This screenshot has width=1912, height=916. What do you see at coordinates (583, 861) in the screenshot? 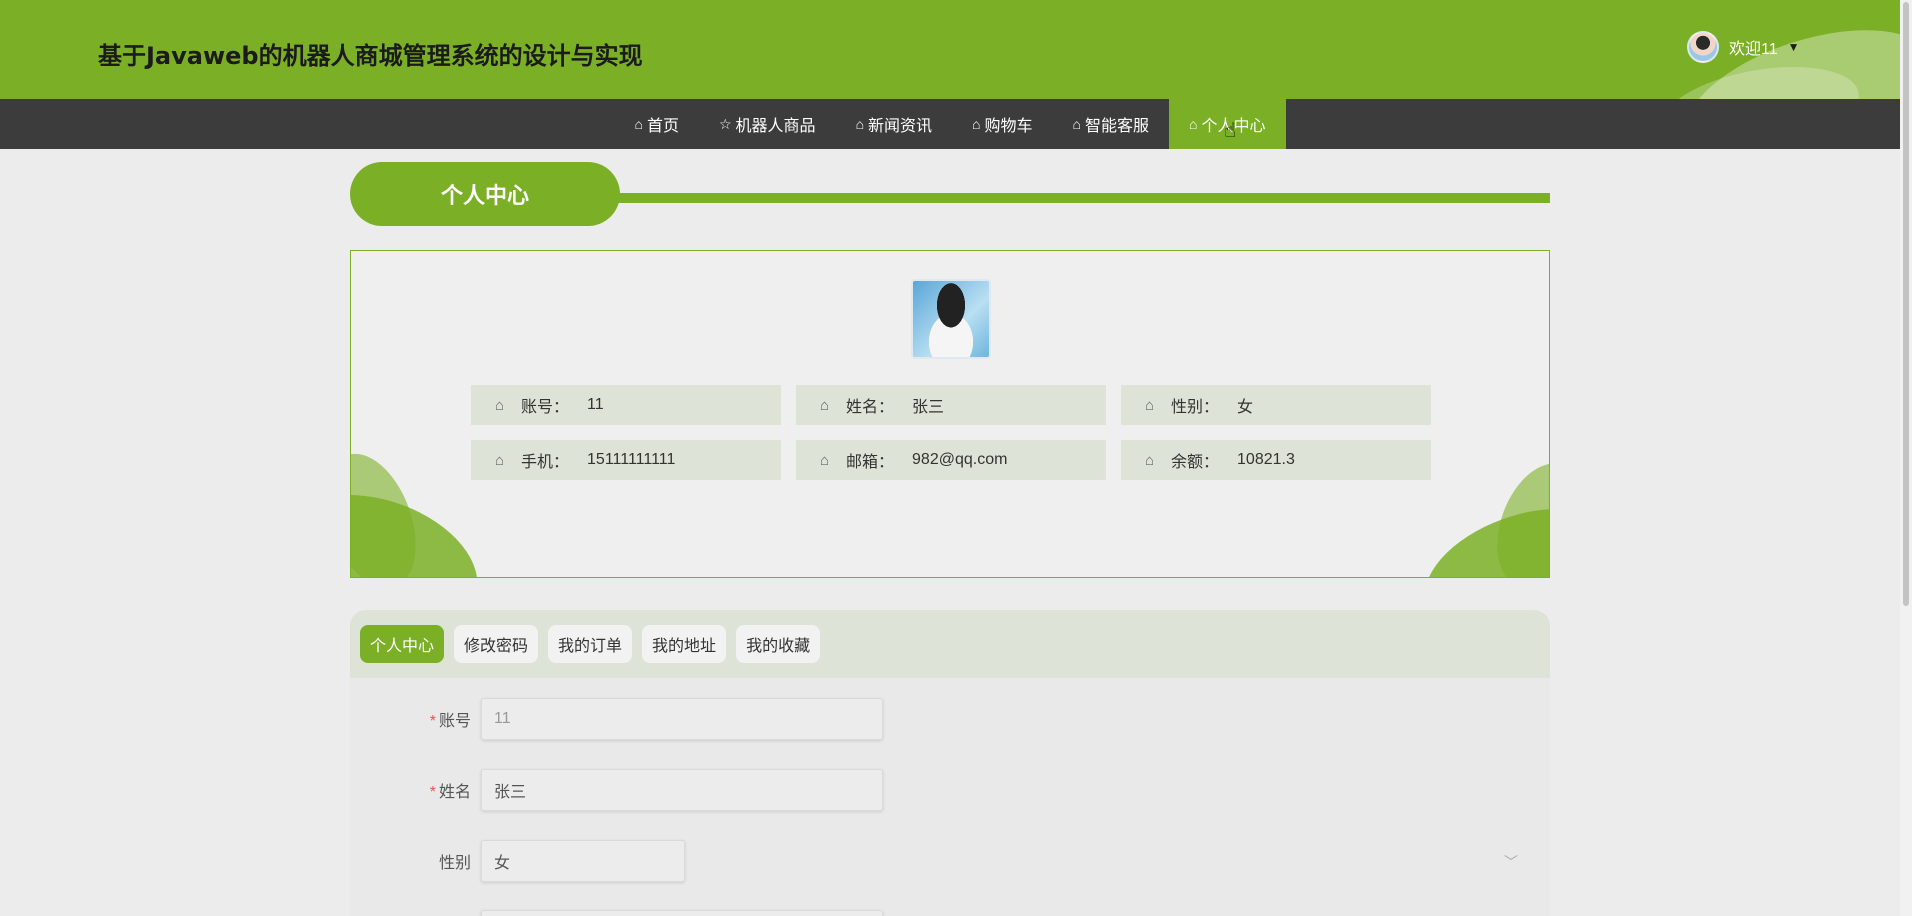
I see `gender-select: 女` at bounding box center [583, 861].